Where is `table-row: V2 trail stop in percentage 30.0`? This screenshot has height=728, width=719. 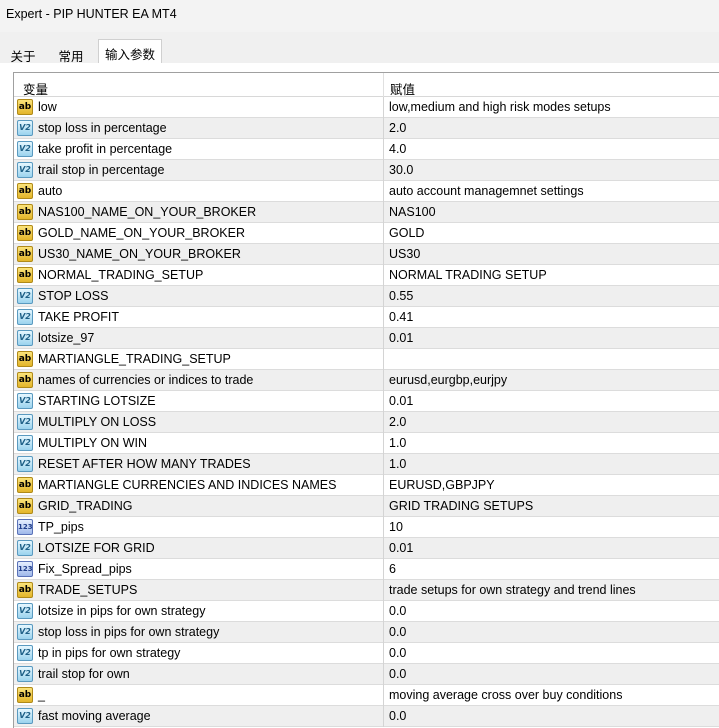
table-row: V2 trail stop in percentage 30.0 is located at coordinates (366, 170).